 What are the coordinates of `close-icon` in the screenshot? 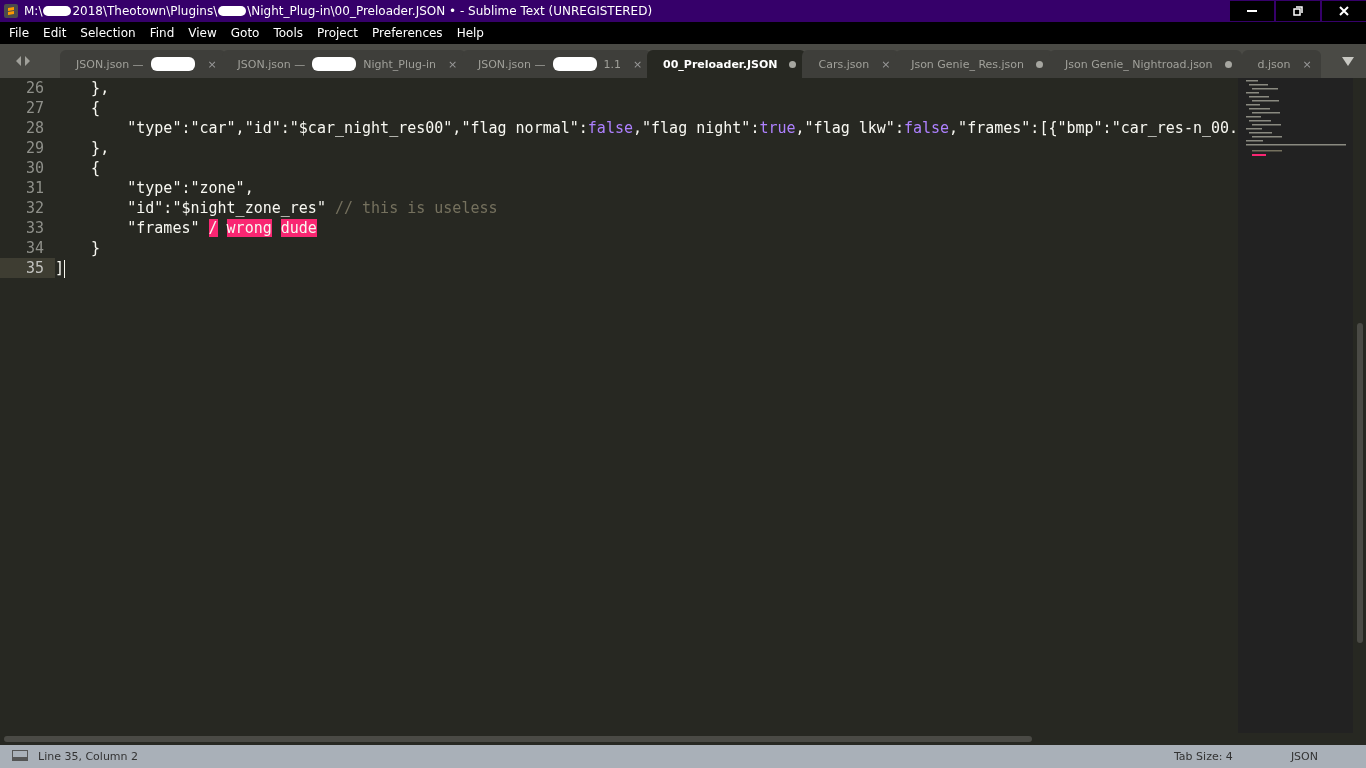 It's located at (1344, 11).